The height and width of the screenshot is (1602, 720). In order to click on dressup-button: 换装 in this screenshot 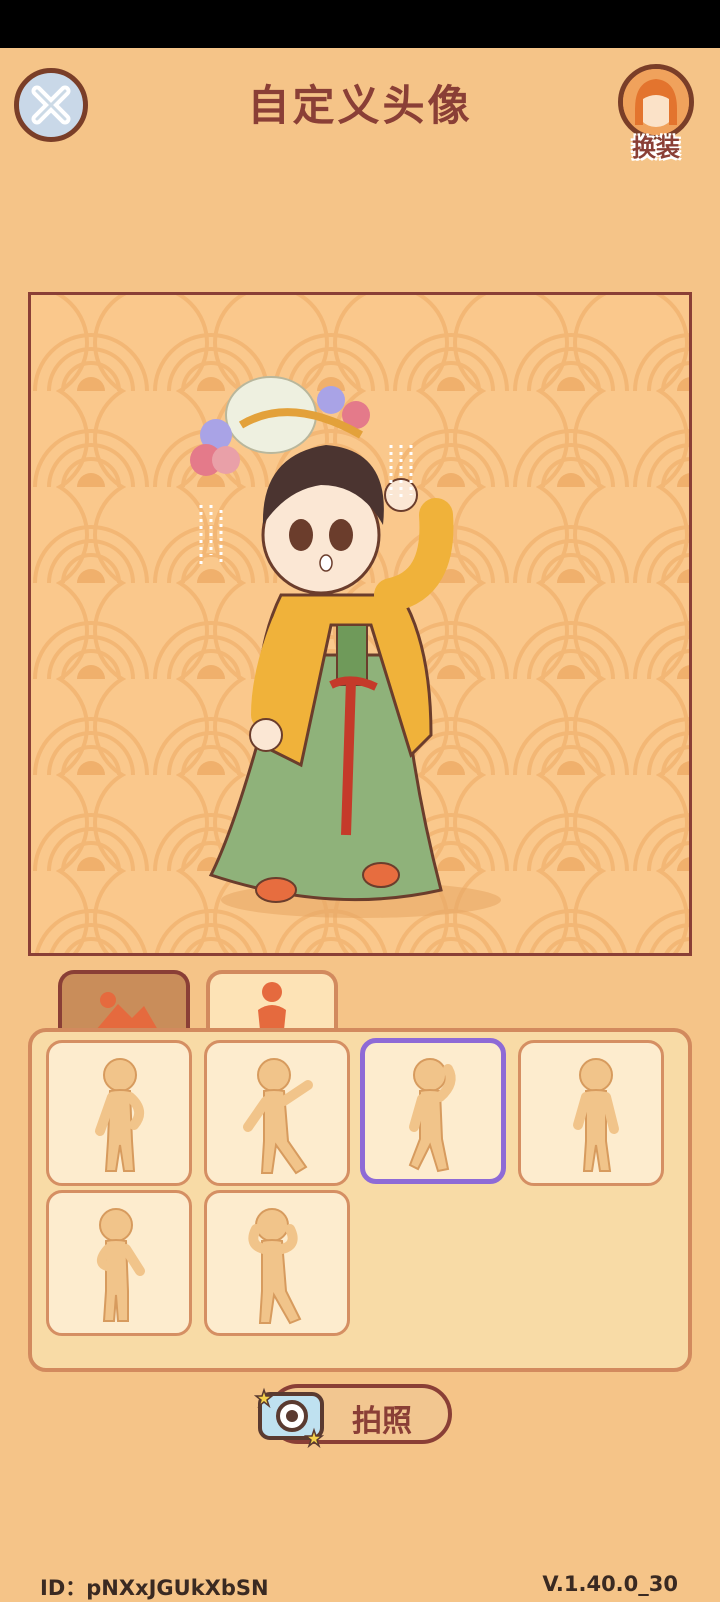, I will do `click(656, 114)`.